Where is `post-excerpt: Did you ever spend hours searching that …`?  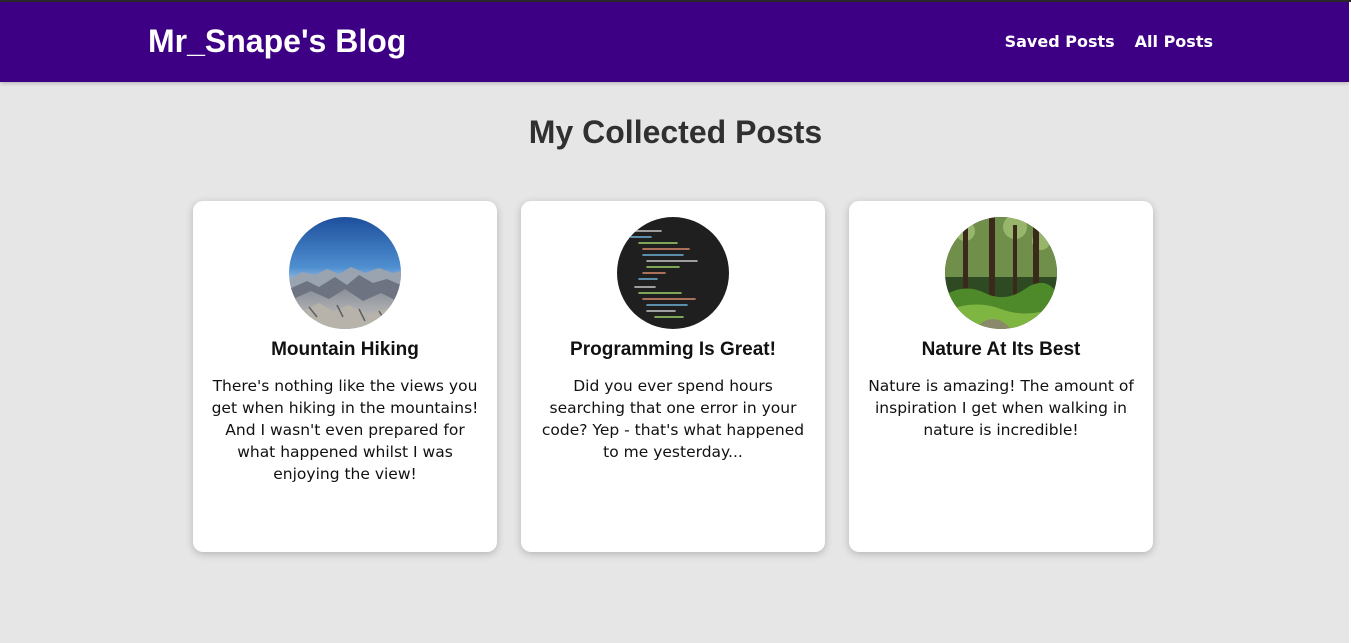 post-excerpt: Did you ever spend hours searching that … is located at coordinates (673, 419).